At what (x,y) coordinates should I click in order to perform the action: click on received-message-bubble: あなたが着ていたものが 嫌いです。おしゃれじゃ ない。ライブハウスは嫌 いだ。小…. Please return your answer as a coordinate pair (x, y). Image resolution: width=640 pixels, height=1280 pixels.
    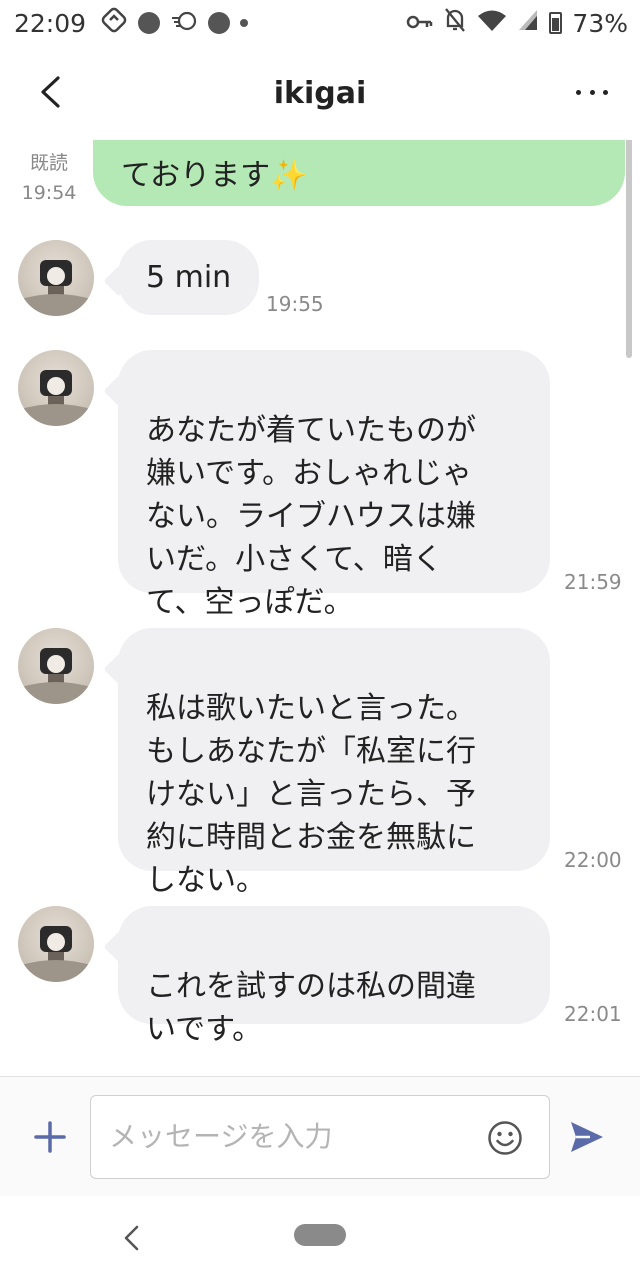
    Looking at the image, I should click on (334, 485).